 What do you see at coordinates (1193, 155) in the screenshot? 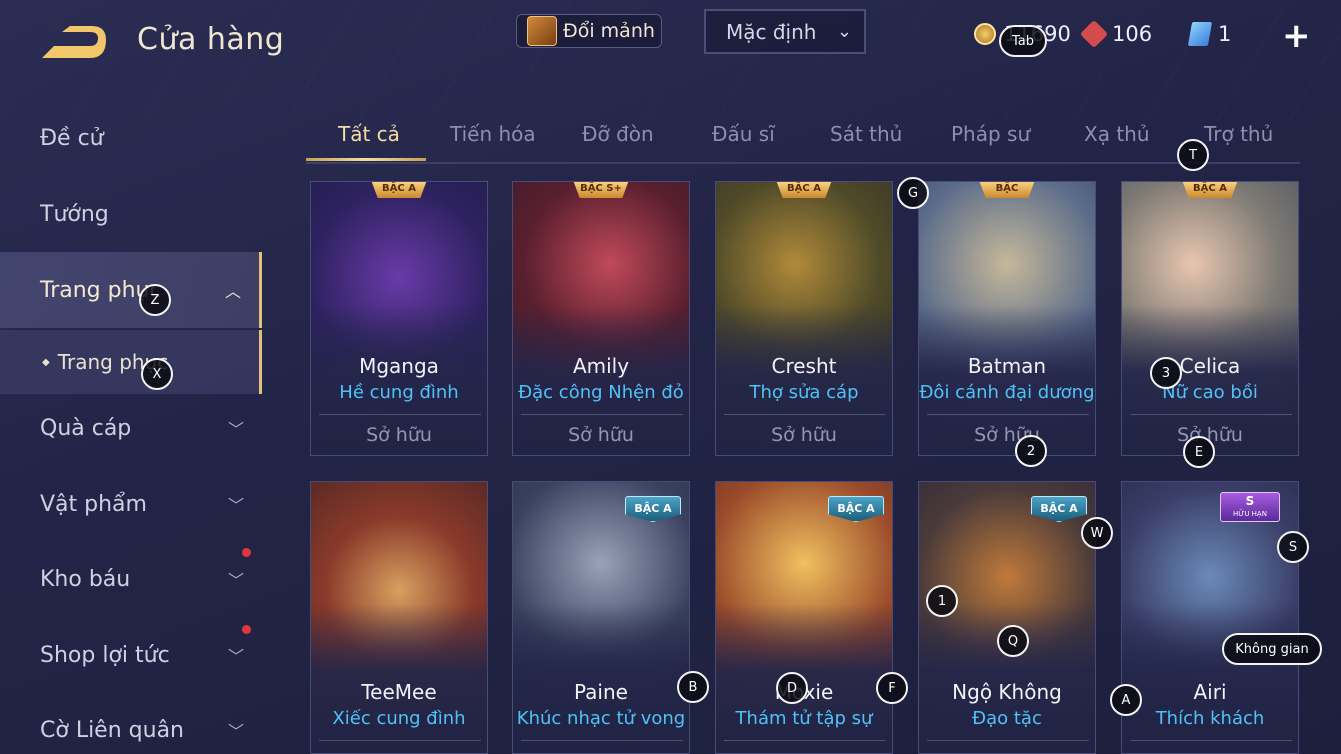
I see `key-hint-t: T` at bounding box center [1193, 155].